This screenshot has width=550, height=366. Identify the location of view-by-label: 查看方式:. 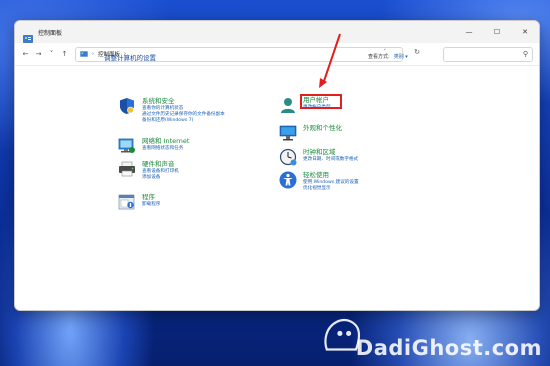
(379, 57).